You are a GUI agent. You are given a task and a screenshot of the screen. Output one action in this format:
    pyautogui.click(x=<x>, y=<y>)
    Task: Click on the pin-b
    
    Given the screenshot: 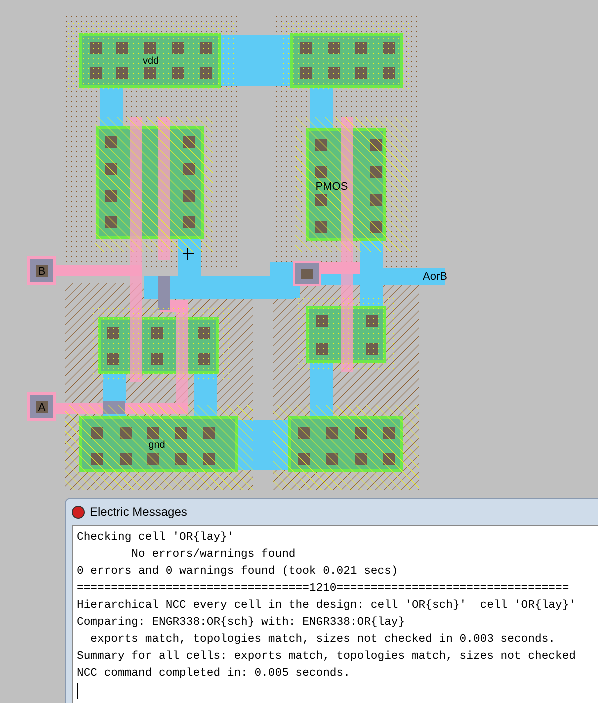 What is the action you would take?
    pyautogui.click(x=42, y=271)
    